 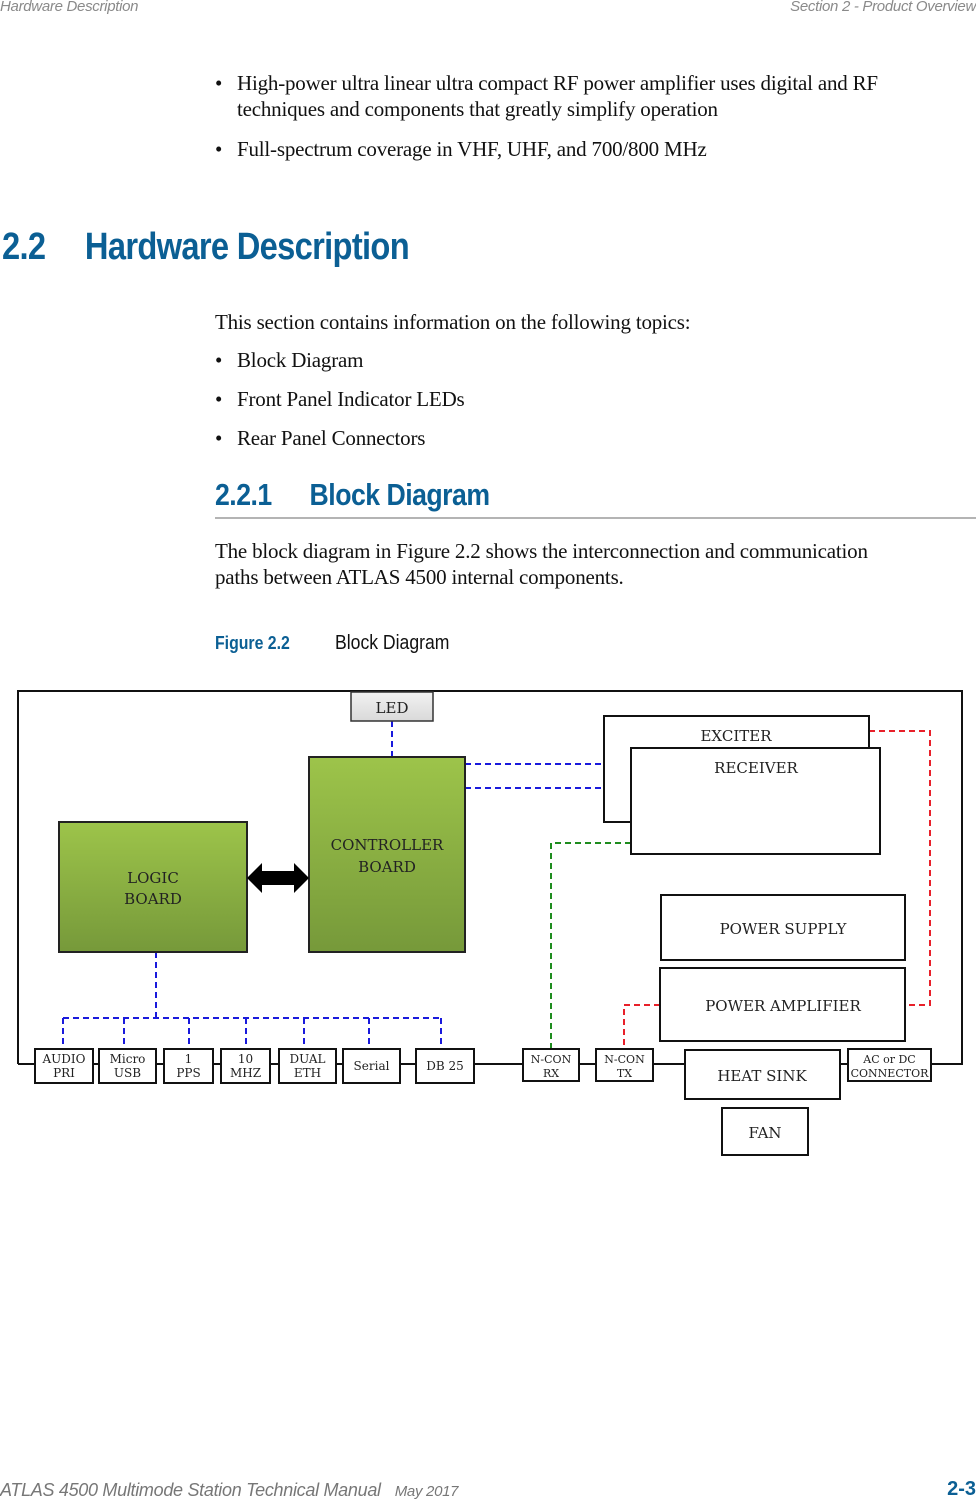 I want to click on connector-label: CONNECTOR, so click(x=890, y=1073).